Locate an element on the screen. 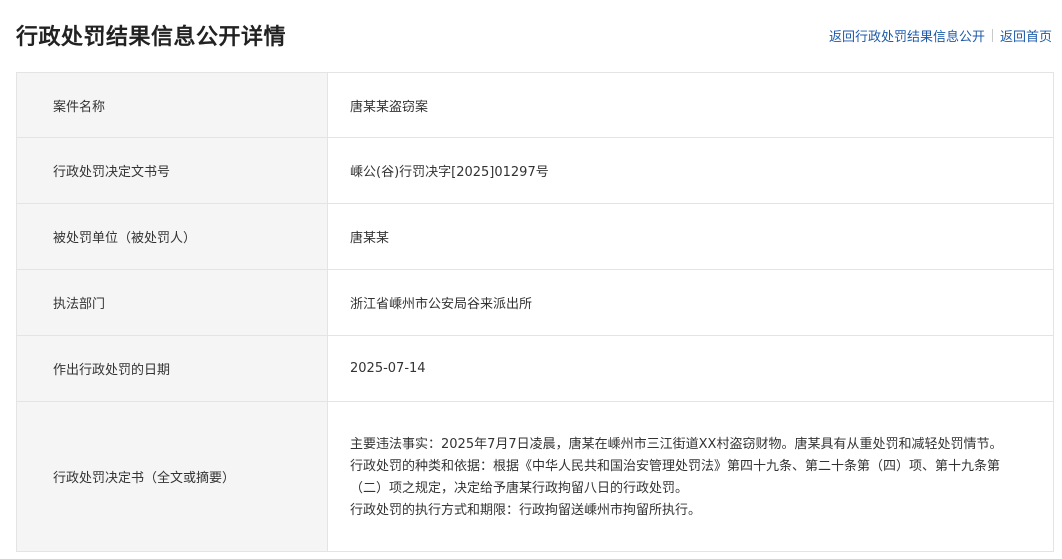 Image resolution: width=1062 pixels, height=559 pixels. table-row-decision-number: 行政处罚决定文书号 嵊公(谷)行罚决字[2025]01297号 is located at coordinates (535, 170).